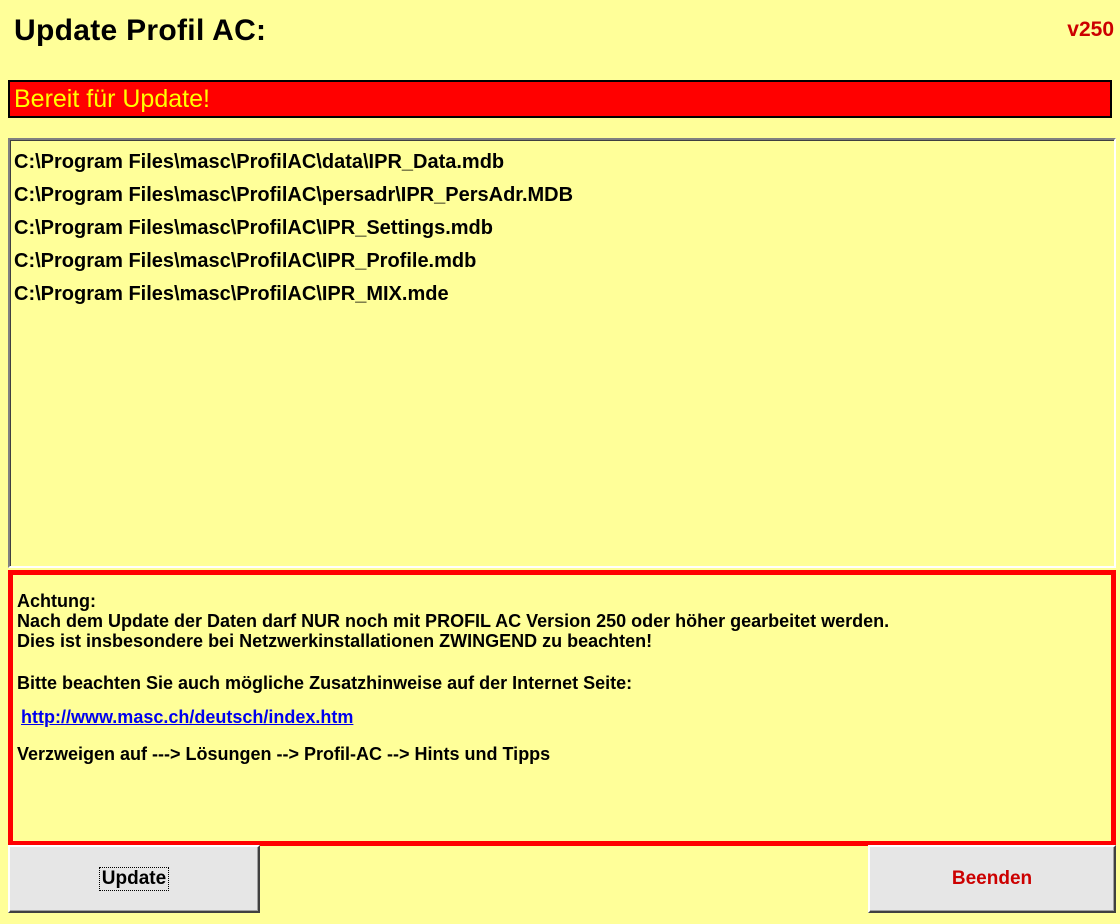  What do you see at coordinates (140, 30) in the screenshot?
I see `page-title: Update Profil AC:` at bounding box center [140, 30].